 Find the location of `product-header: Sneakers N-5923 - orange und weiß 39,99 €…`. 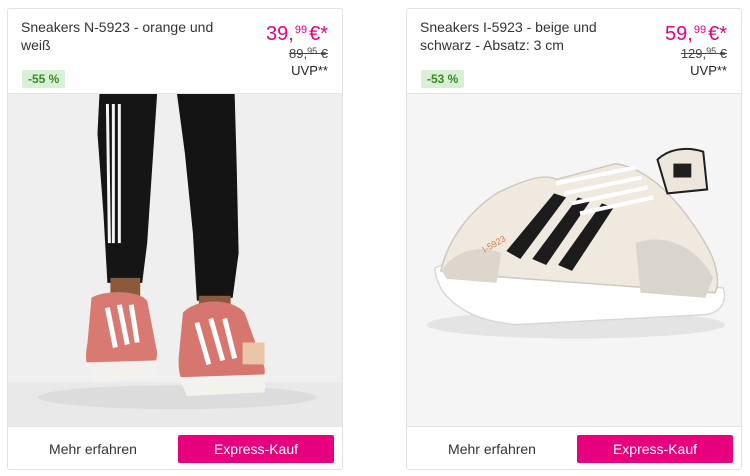

product-header: Sneakers N-5923 - orange und weiß 39,99 €… is located at coordinates (175, 51).